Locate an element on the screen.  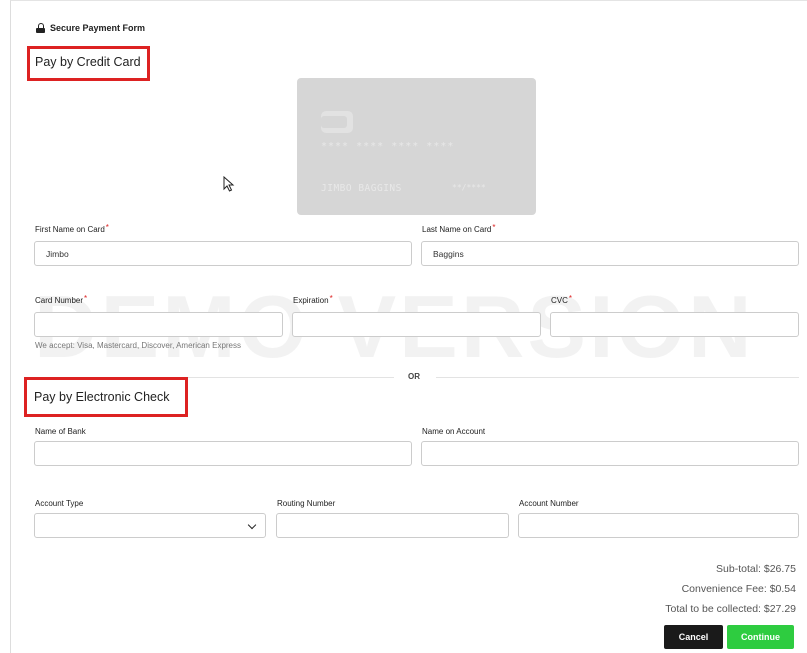
routing-number-field is located at coordinates (392, 525).